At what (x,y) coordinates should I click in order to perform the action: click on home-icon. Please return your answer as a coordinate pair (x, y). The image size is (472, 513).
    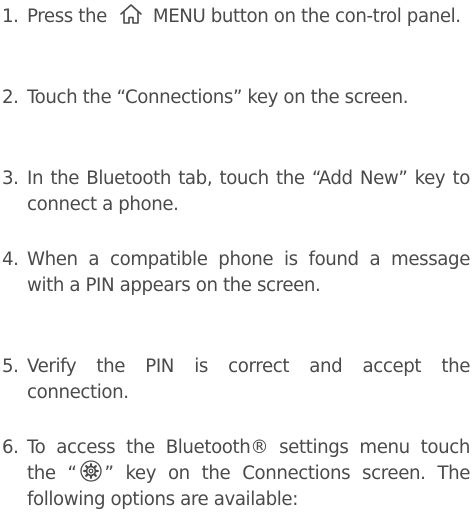
    Looking at the image, I should click on (131, 14).